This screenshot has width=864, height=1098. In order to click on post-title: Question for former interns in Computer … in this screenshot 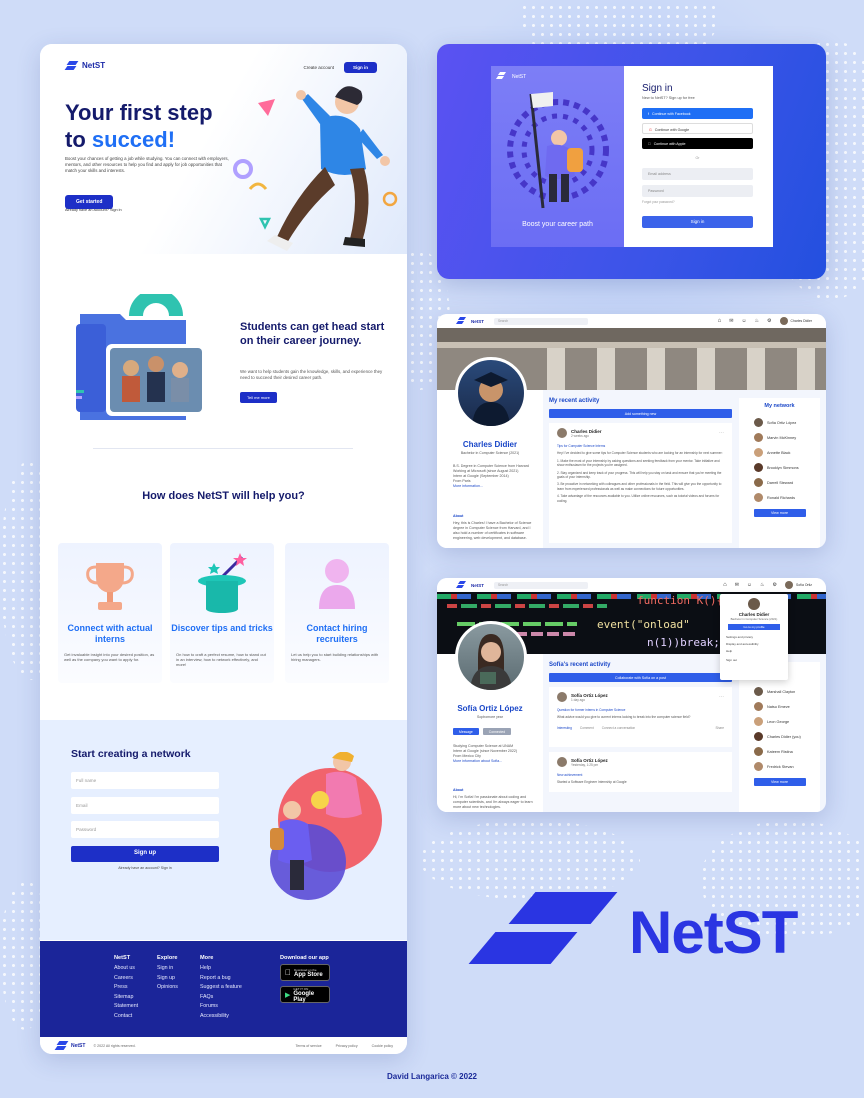, I will do `click(591, 710)`.